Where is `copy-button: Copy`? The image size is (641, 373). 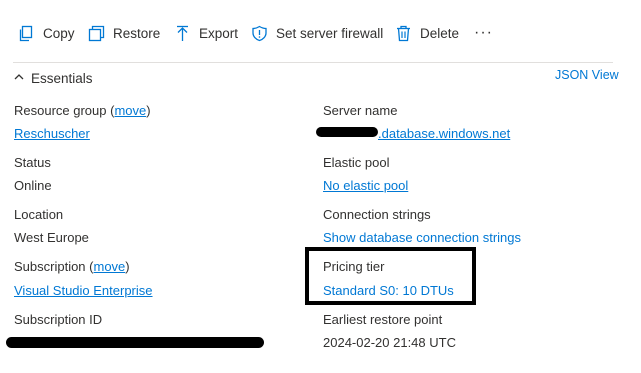 copy-button: Copy is located at coordinates (46, 33).